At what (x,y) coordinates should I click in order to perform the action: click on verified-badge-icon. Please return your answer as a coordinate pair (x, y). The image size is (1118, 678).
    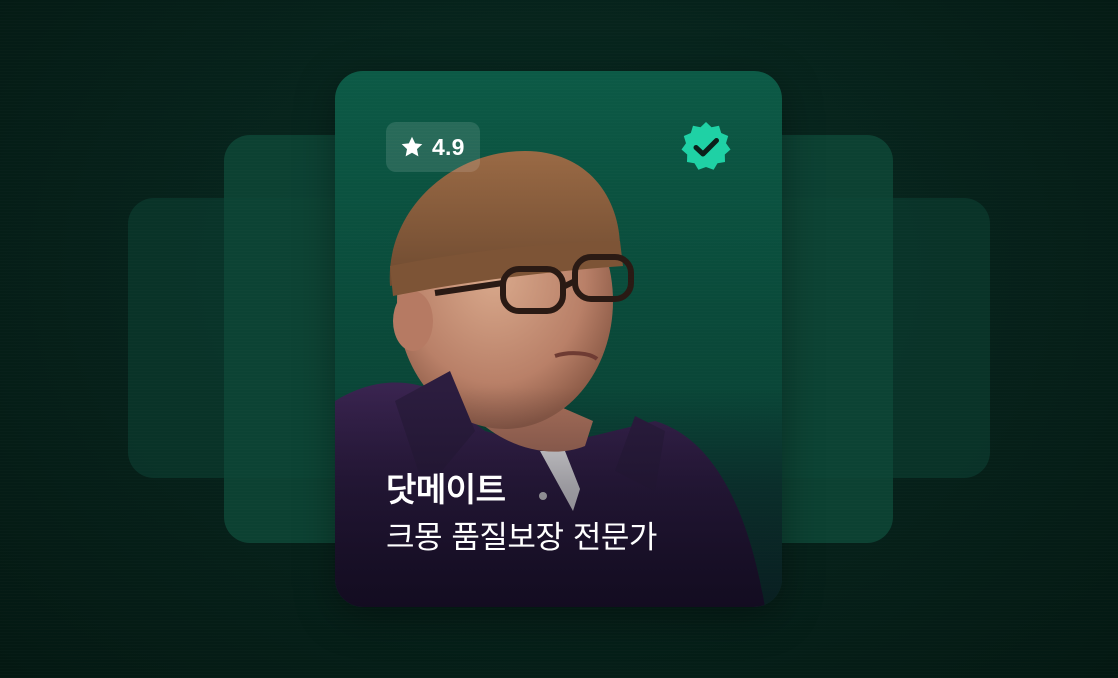
    Looking at the image, I should click on (706, 146).